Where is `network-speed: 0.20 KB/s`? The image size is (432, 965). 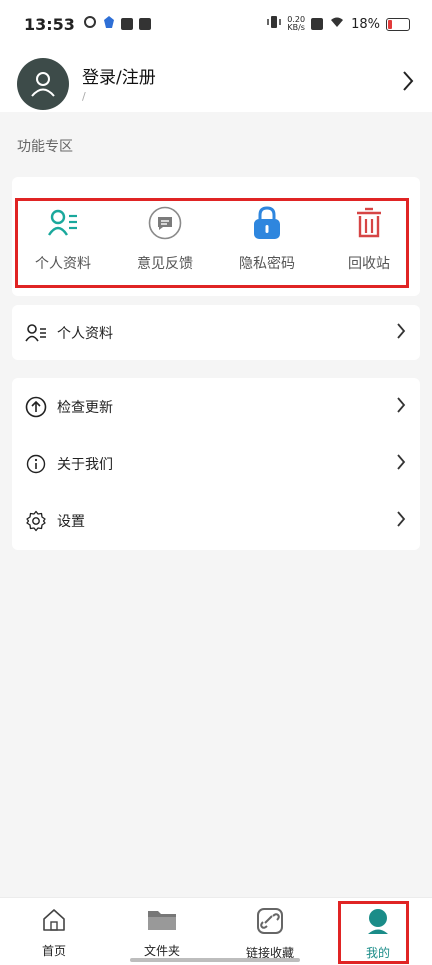 network-speed: 0.20 KB/s is located at coordinates (296, 24).